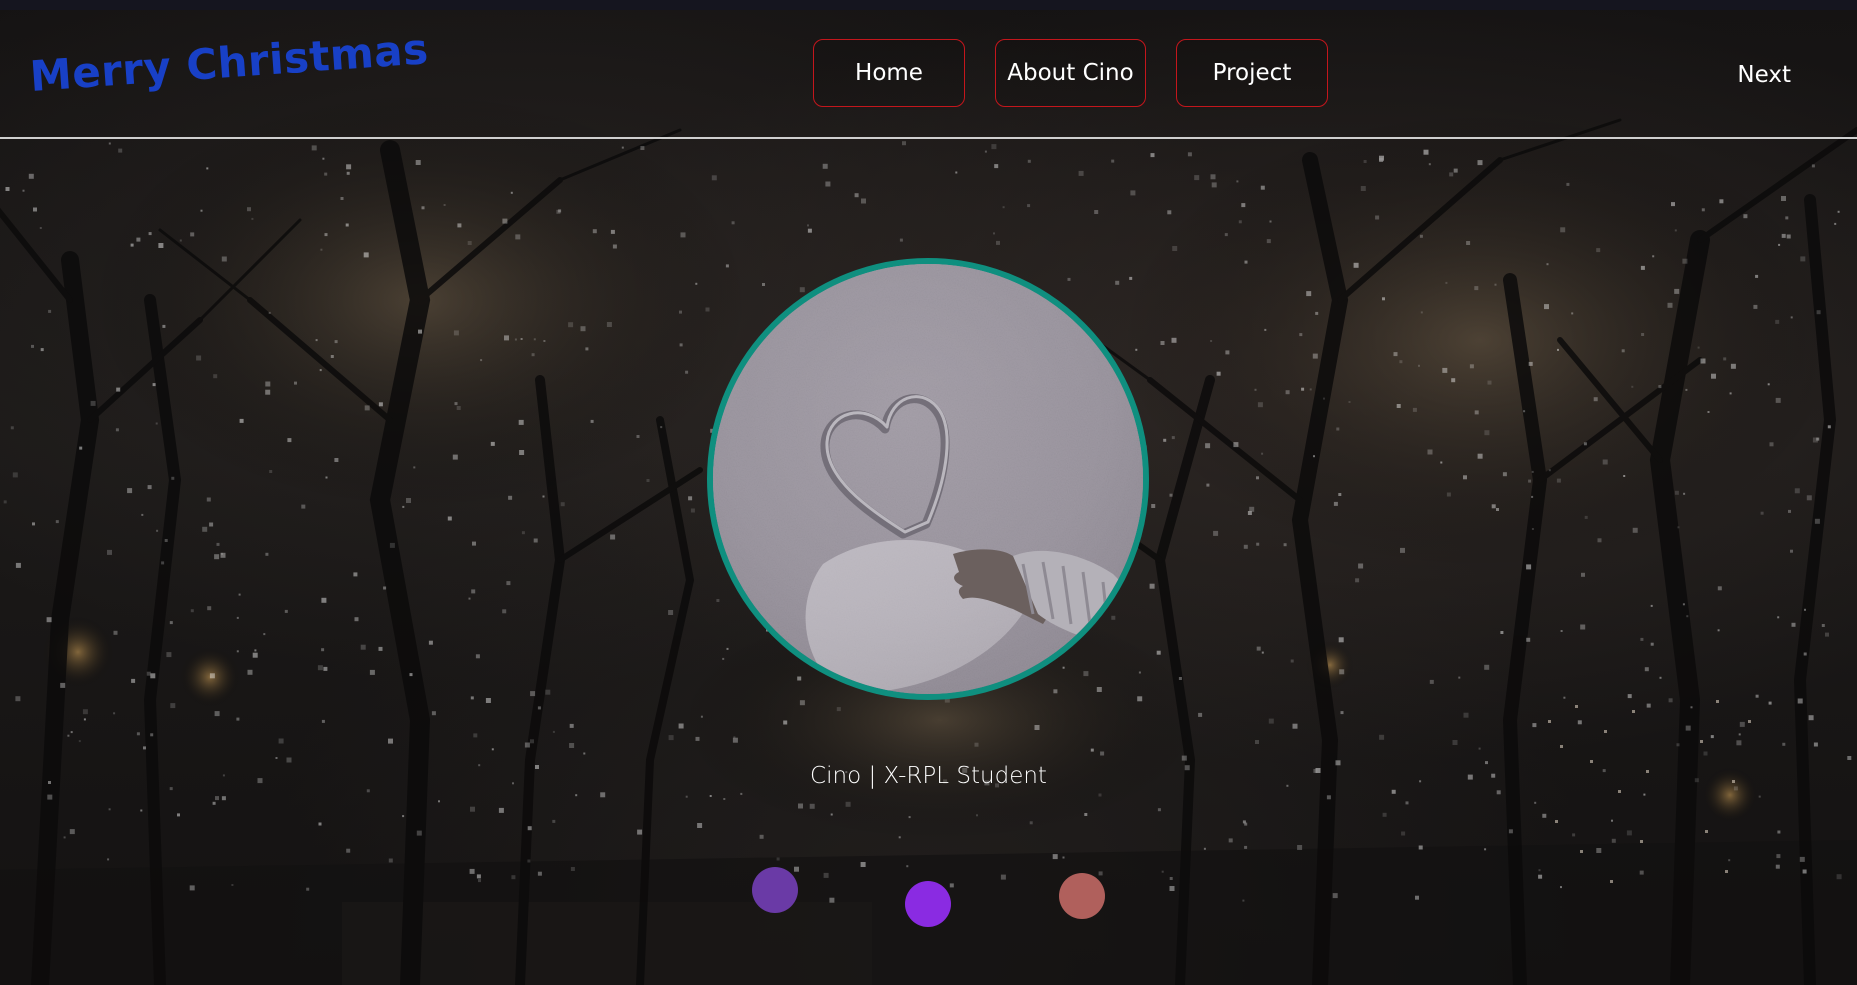  What do you see at coordinates (928, 776) in the screenshot?
I see `profile-caption: Cino | X-RPL Student` at bounding box center [928, 776].